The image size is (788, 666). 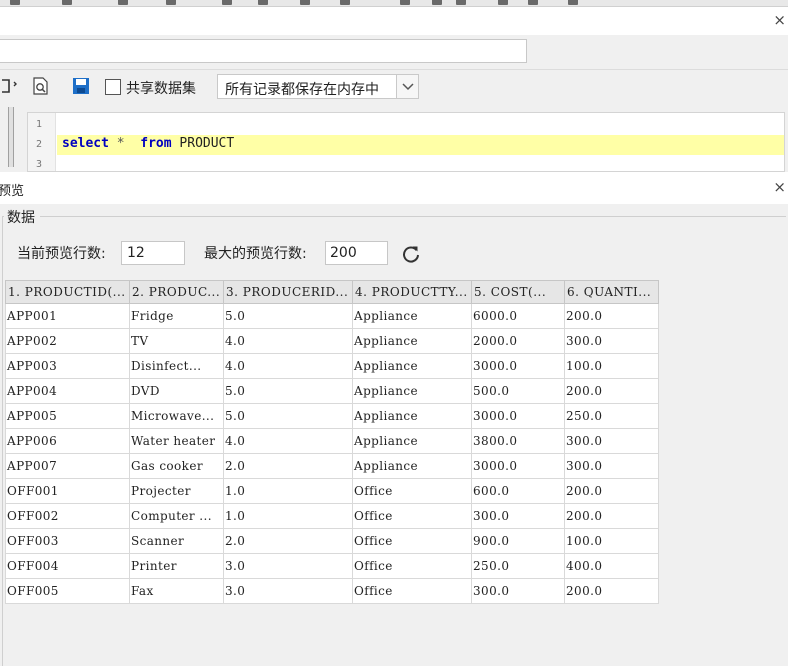 What do you see at coordinates (10, 86) in the screenshot?
I see `refresh-query-icon` at bounding box center [10, 86].